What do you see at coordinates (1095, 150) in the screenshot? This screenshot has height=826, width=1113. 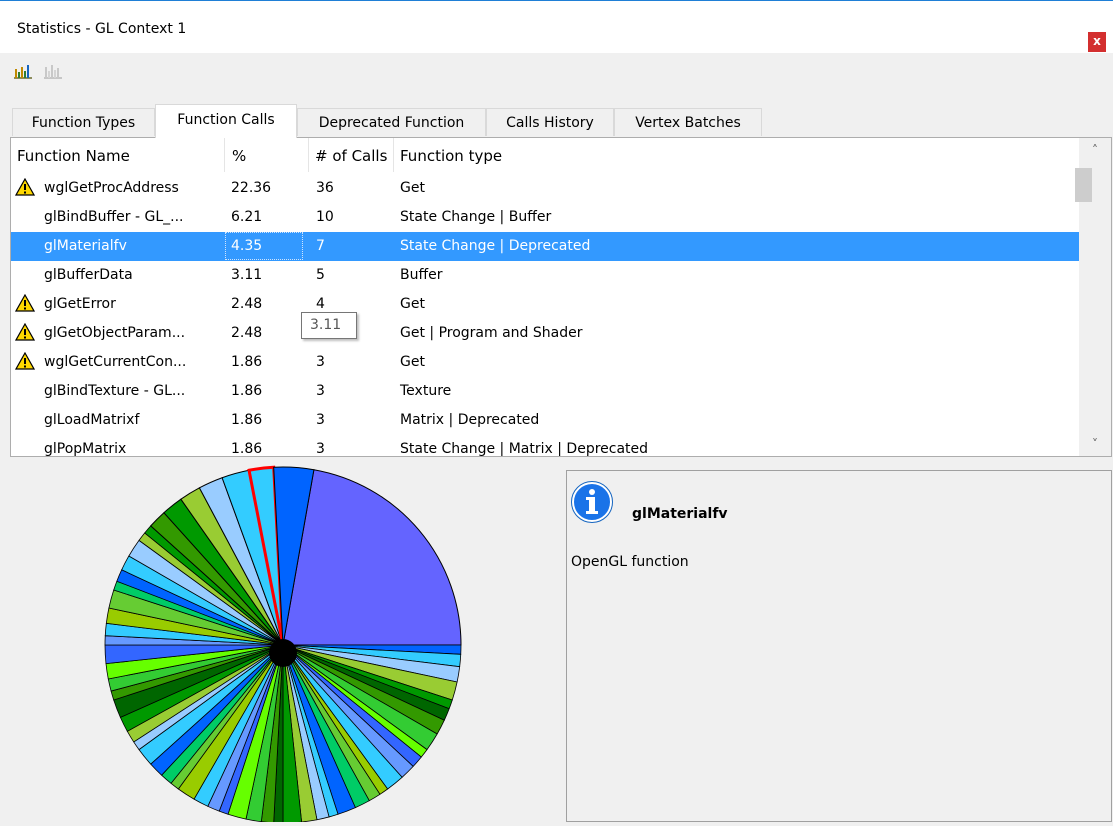 I see `scroll-up-icon: ˄` at bounding box center [1095, 150].